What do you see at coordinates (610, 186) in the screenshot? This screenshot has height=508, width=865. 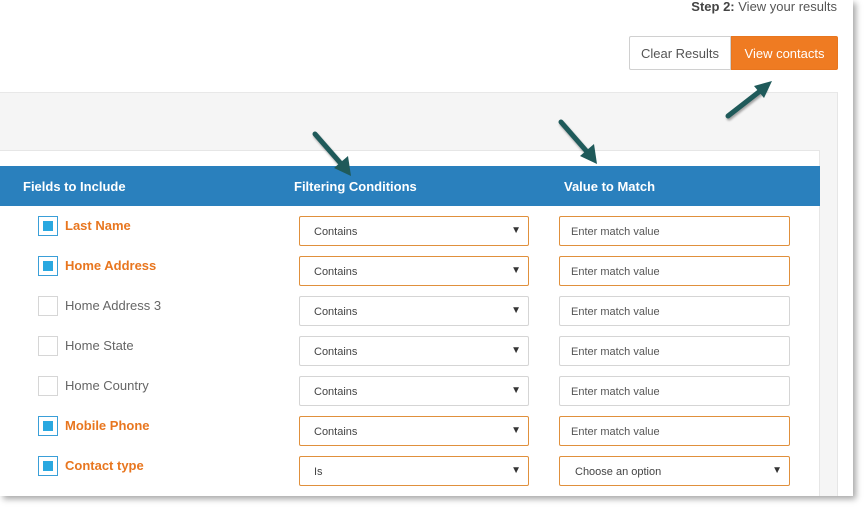 I see `header-value-to-match: Value to Match` at bounding box center [610, 186].